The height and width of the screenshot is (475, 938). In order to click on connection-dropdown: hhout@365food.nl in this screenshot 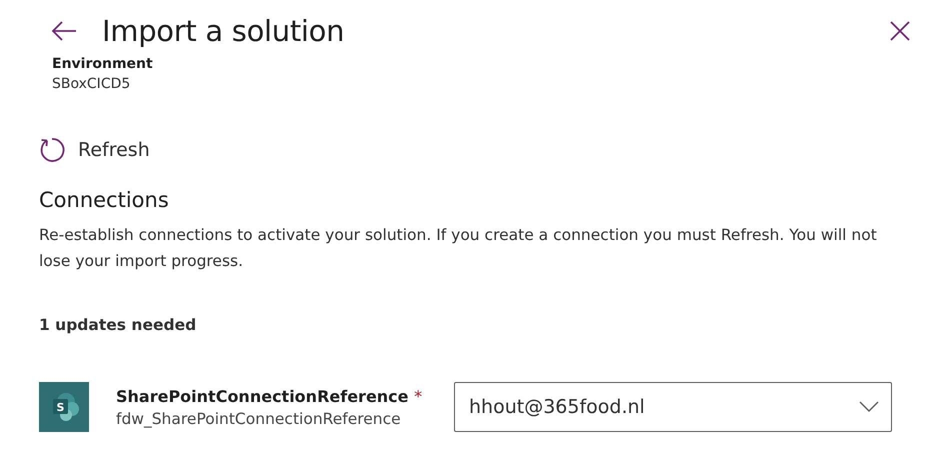, I will do `click(673, 407)`.